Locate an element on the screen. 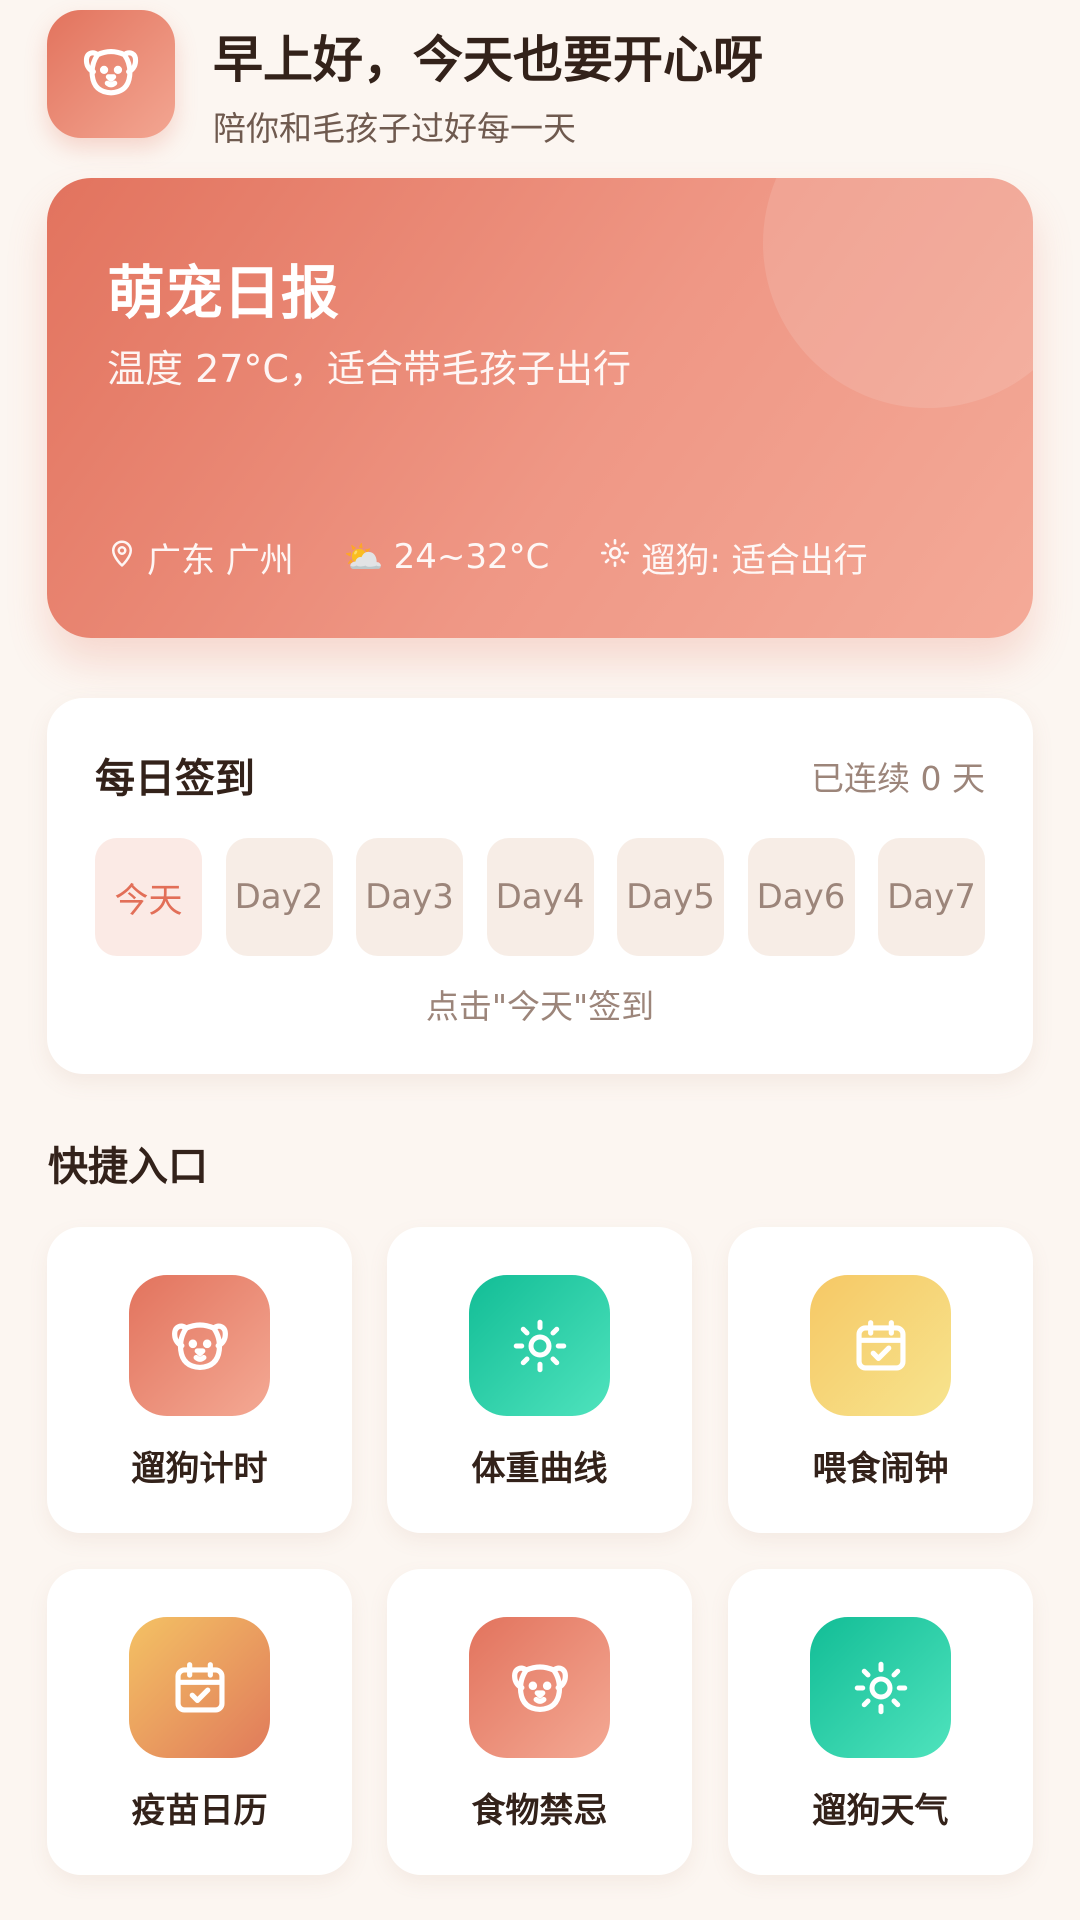  quick-item-label: 体重曲线 is located at coordinates (539, 1469).